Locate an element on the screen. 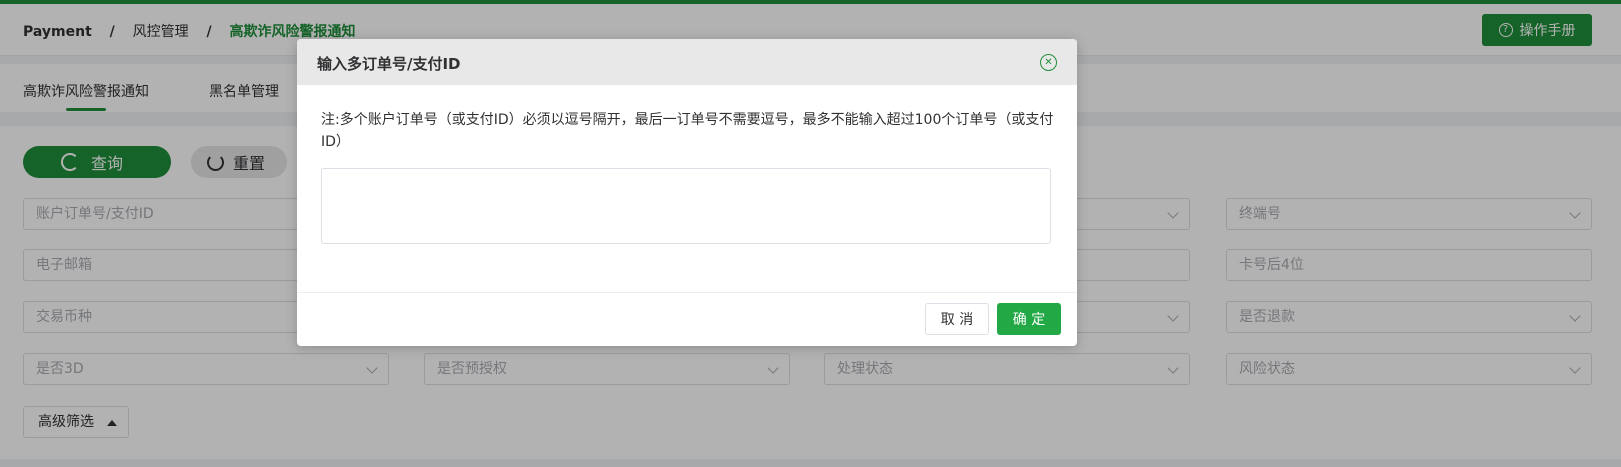 The width and height of the screenshot is (1621, 467). dialog-title: 输入多订单号/支付ID is located at coordinates (389, 64).